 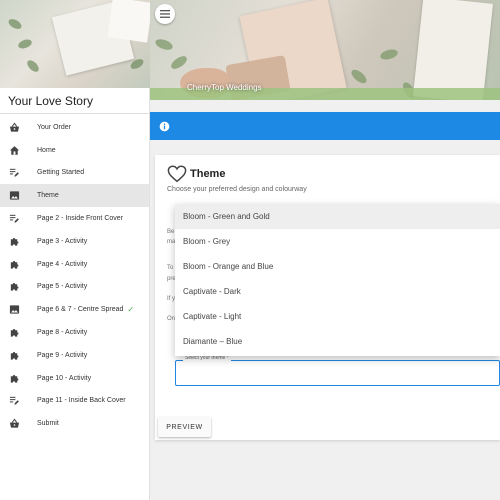 What do you see at coordinates (171, 232) in the screenshot?
I see `body-text: Be` at bounding box center [171, 232].